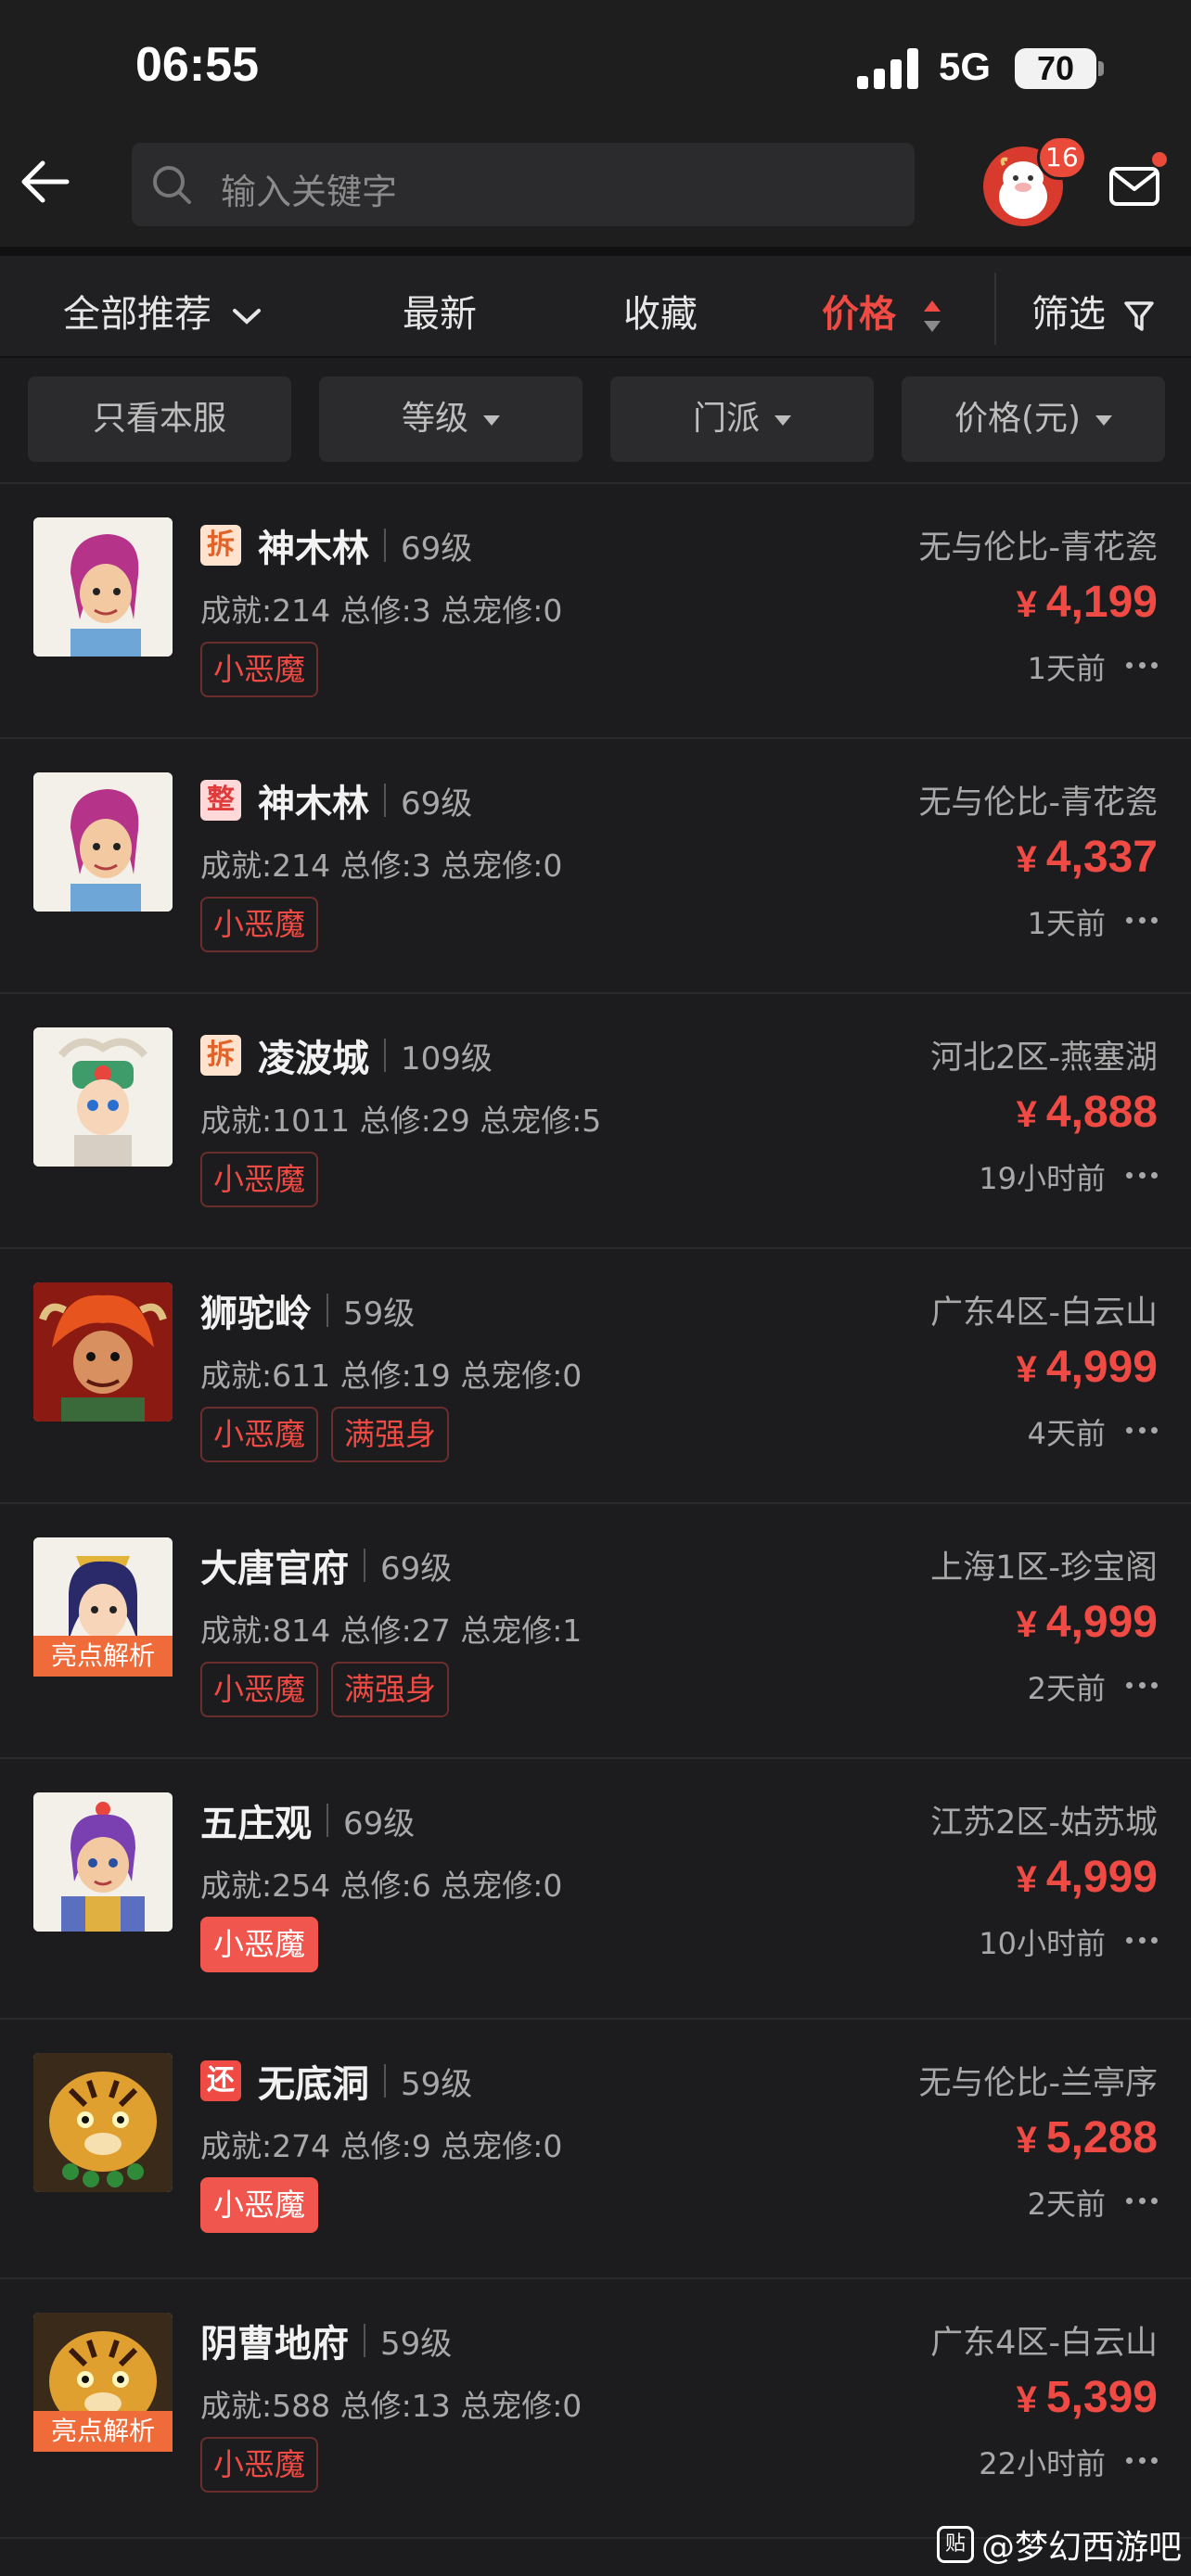  I want to click on price-value: 5,288, so click(1101, 2138).